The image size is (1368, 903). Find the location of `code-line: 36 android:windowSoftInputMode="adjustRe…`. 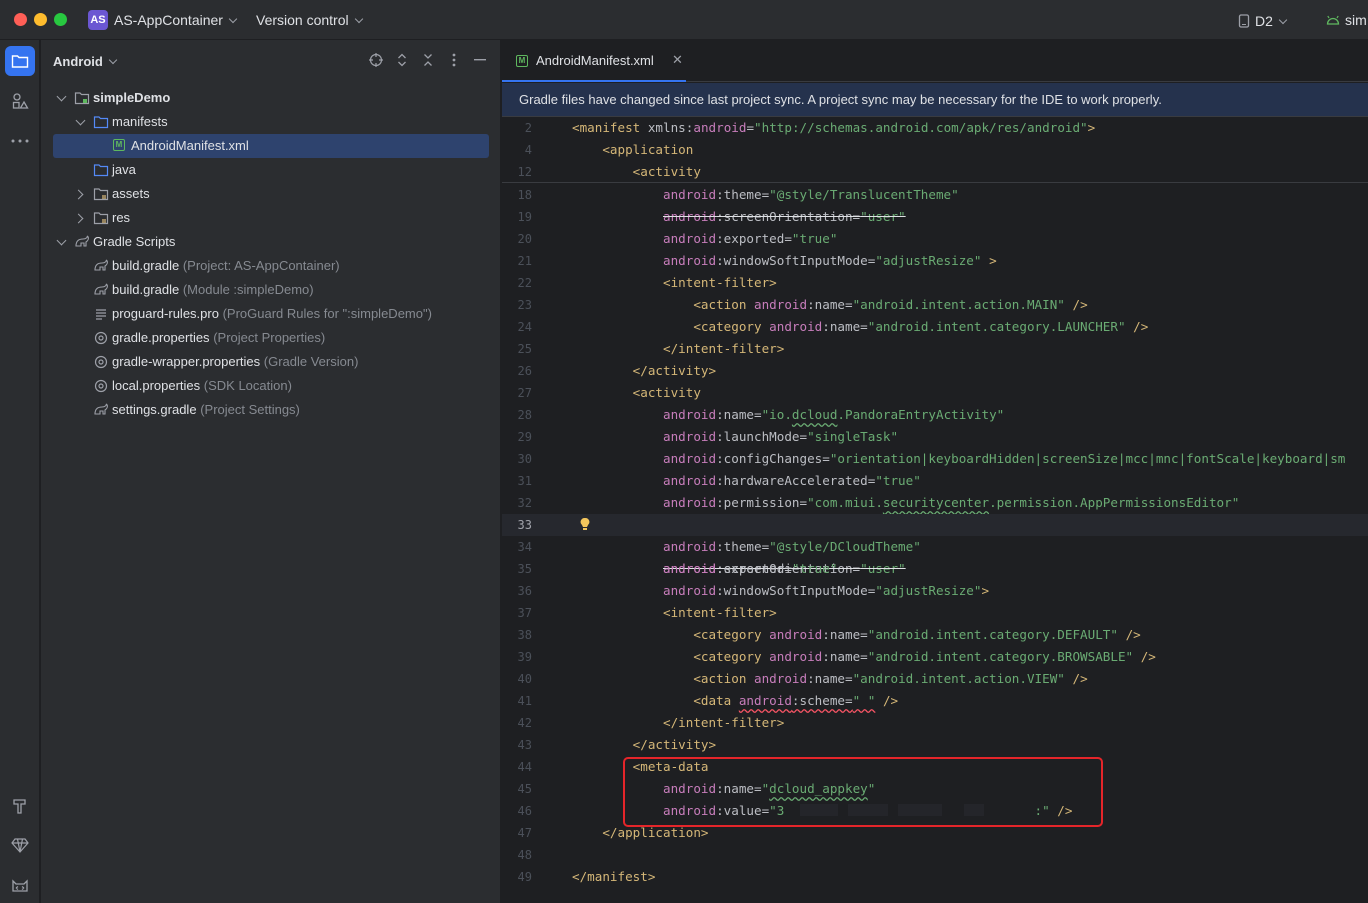

code-line: 36 android:windowSoftInputMode="adjustRe… is located at coordinates (753, 590).